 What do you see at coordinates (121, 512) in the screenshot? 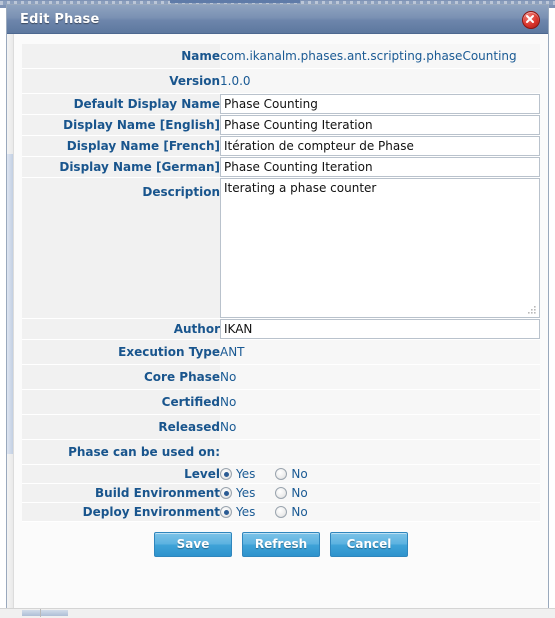
I see `field-label: Deploy Environment` at bounding box center [121, 512].